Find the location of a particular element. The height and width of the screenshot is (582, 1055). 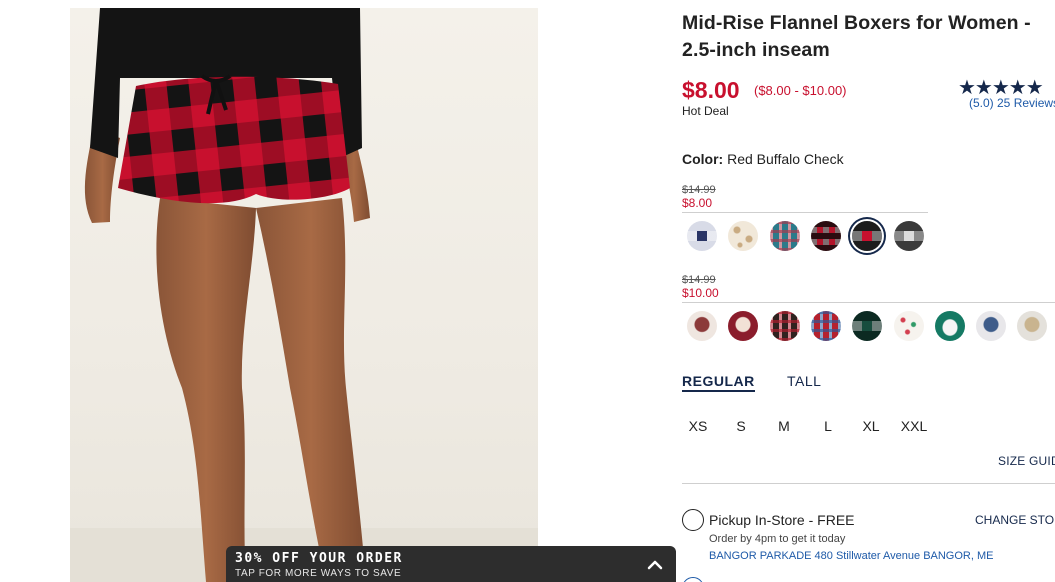

reviews-link: (5.0) 25 Reviews is located at coordinates (1012, 103).